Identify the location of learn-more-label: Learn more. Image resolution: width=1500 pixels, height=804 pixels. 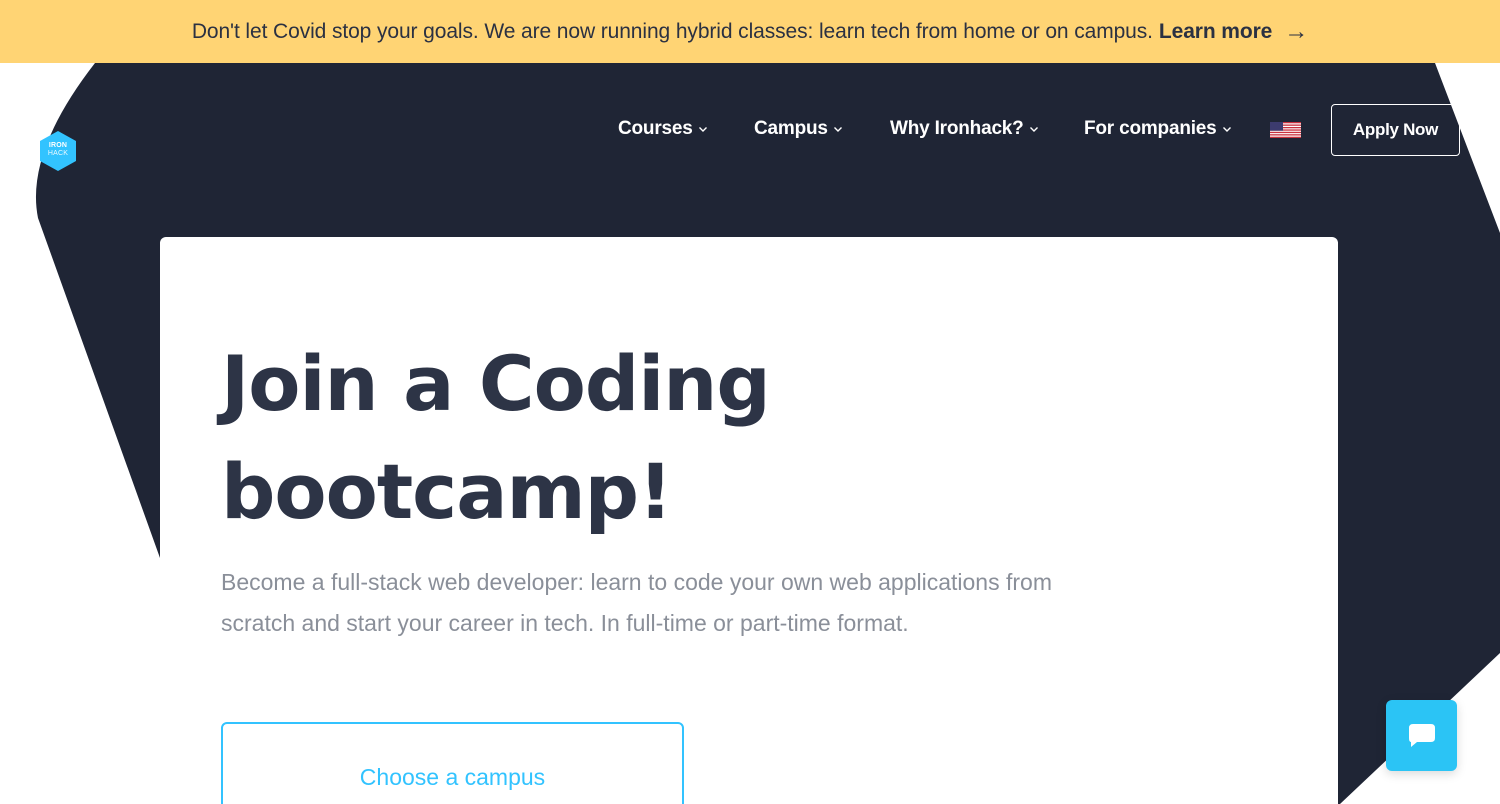
(1215, 31).